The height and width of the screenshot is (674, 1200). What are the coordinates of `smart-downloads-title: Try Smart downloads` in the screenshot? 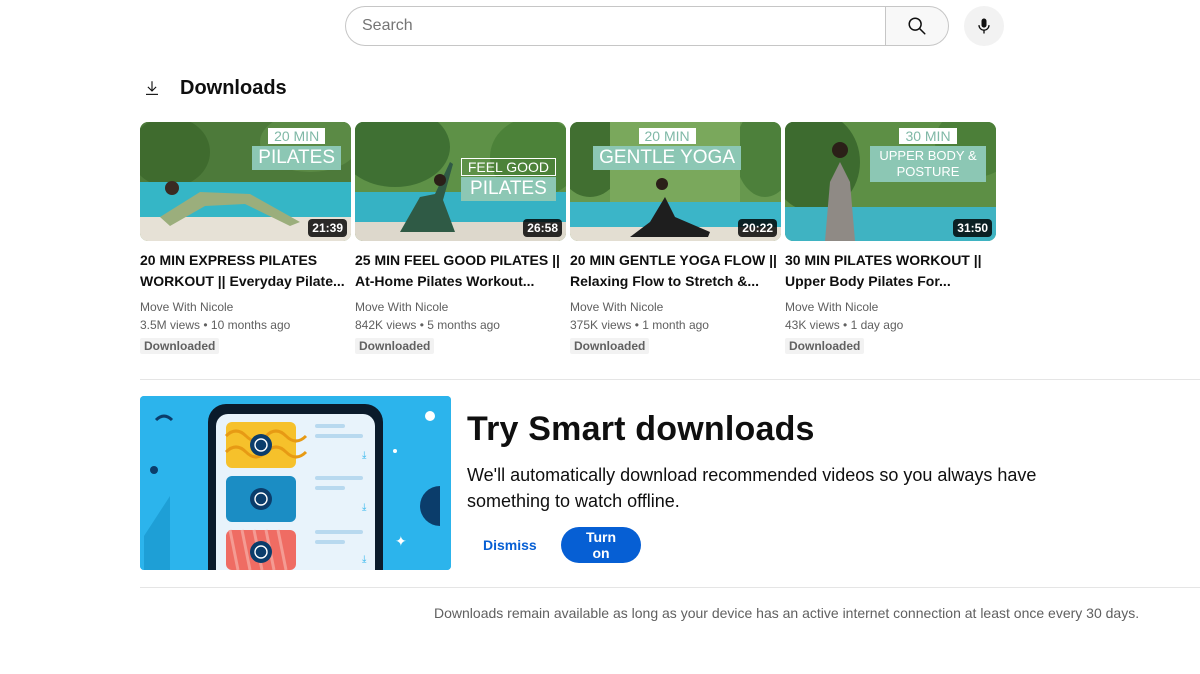 It's located at (641, 429).